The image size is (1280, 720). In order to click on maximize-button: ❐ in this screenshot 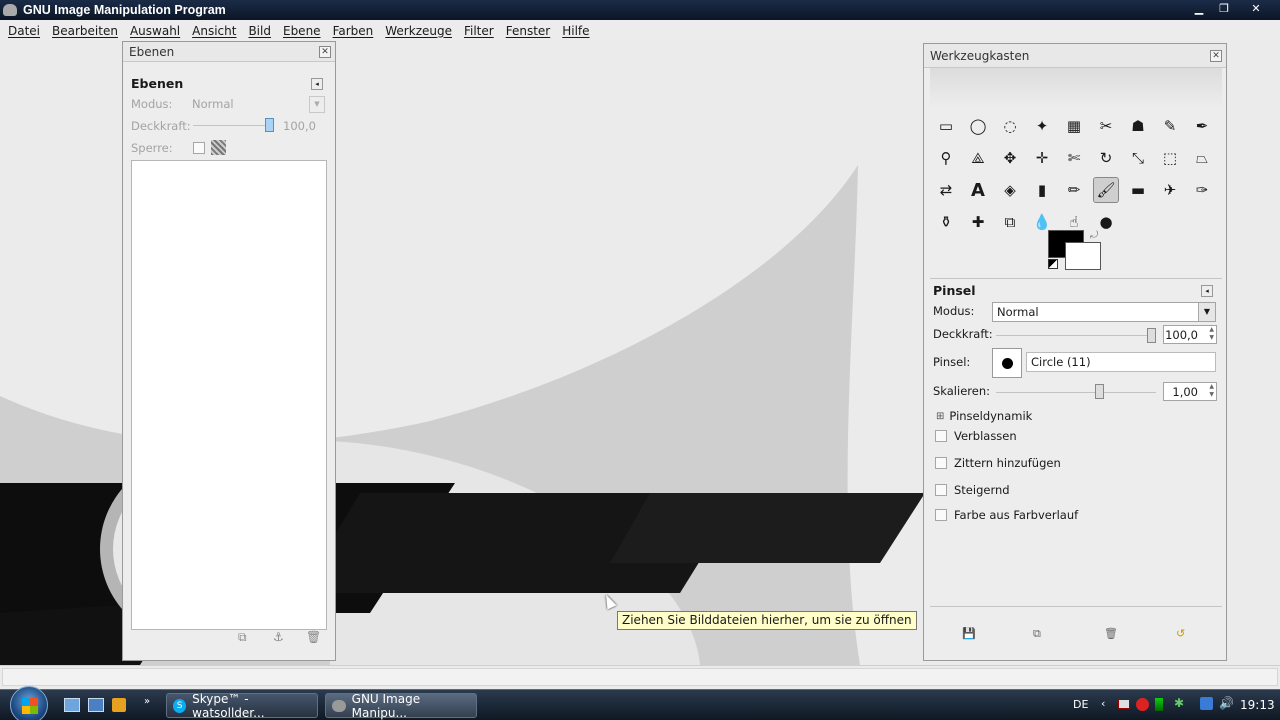, I will do `click(1224, 9)`.